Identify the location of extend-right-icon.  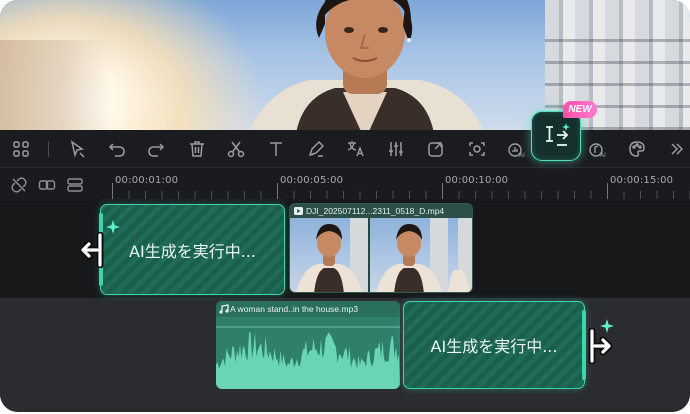
(600, 346).